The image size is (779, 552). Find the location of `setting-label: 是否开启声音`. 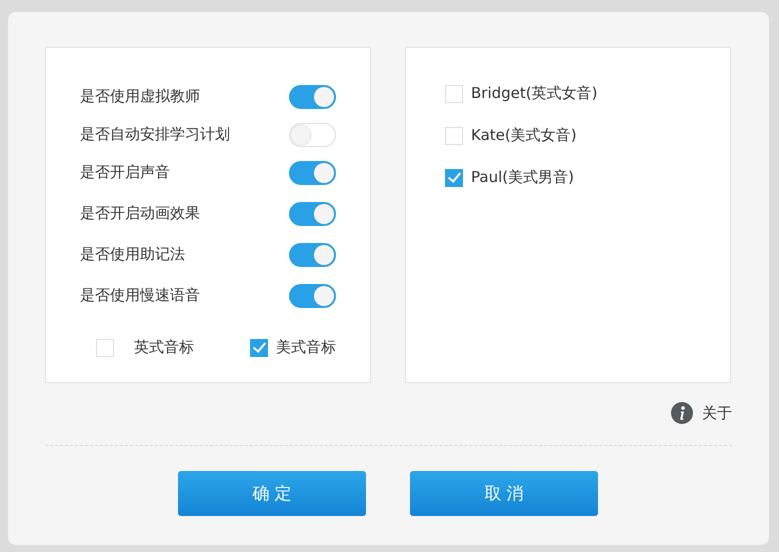

setting-label: 是否开启声音 is located at coordinates (125, 172).